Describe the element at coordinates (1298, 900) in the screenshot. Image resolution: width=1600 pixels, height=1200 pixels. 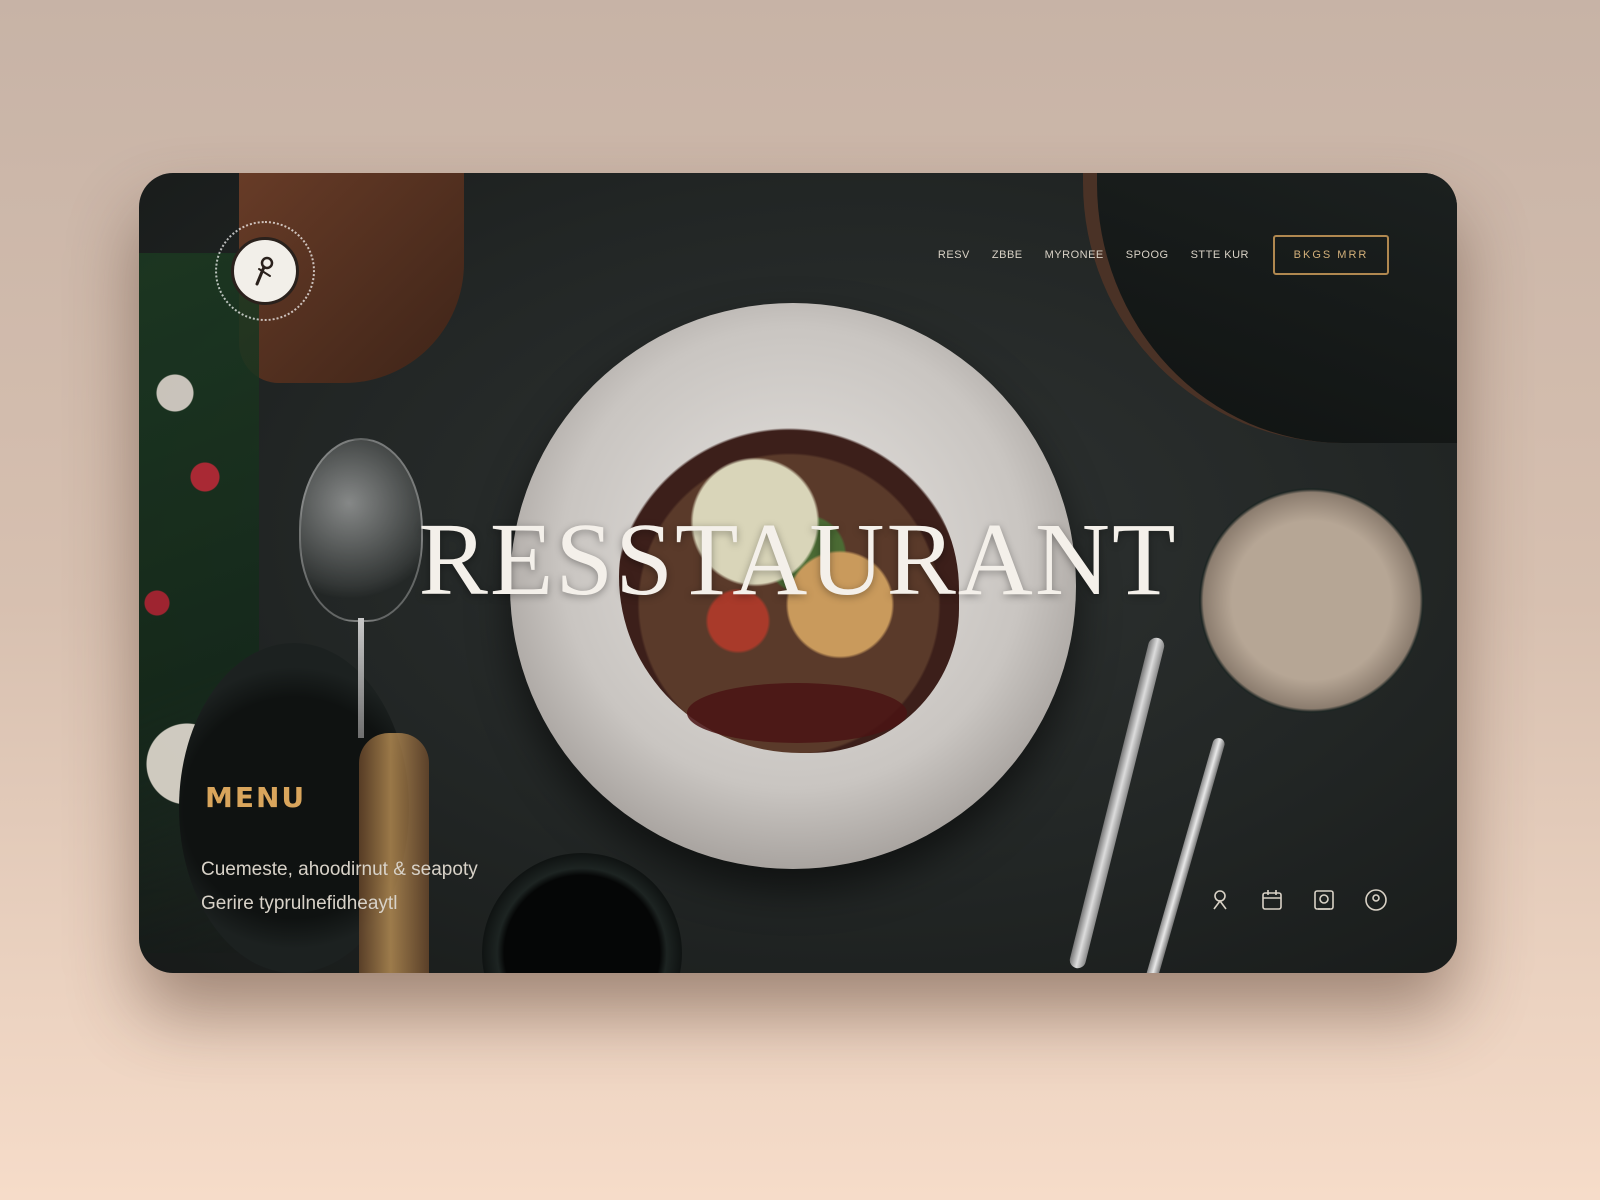
I see `icon-row` at that location.